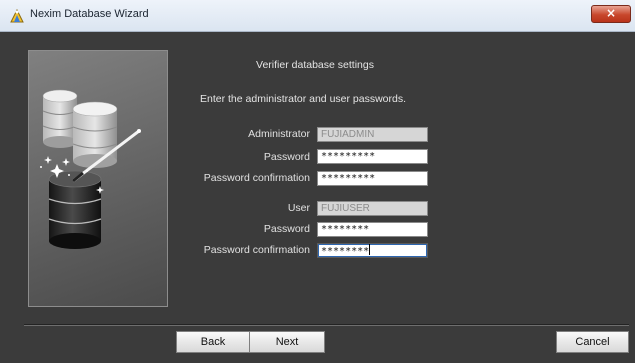 The height and width of the screenshot is (363, 635). Describe the element at coordinates (256, 178) in the screenshot. I see `admin-password-confirm-label: Password confirmation` at that location.